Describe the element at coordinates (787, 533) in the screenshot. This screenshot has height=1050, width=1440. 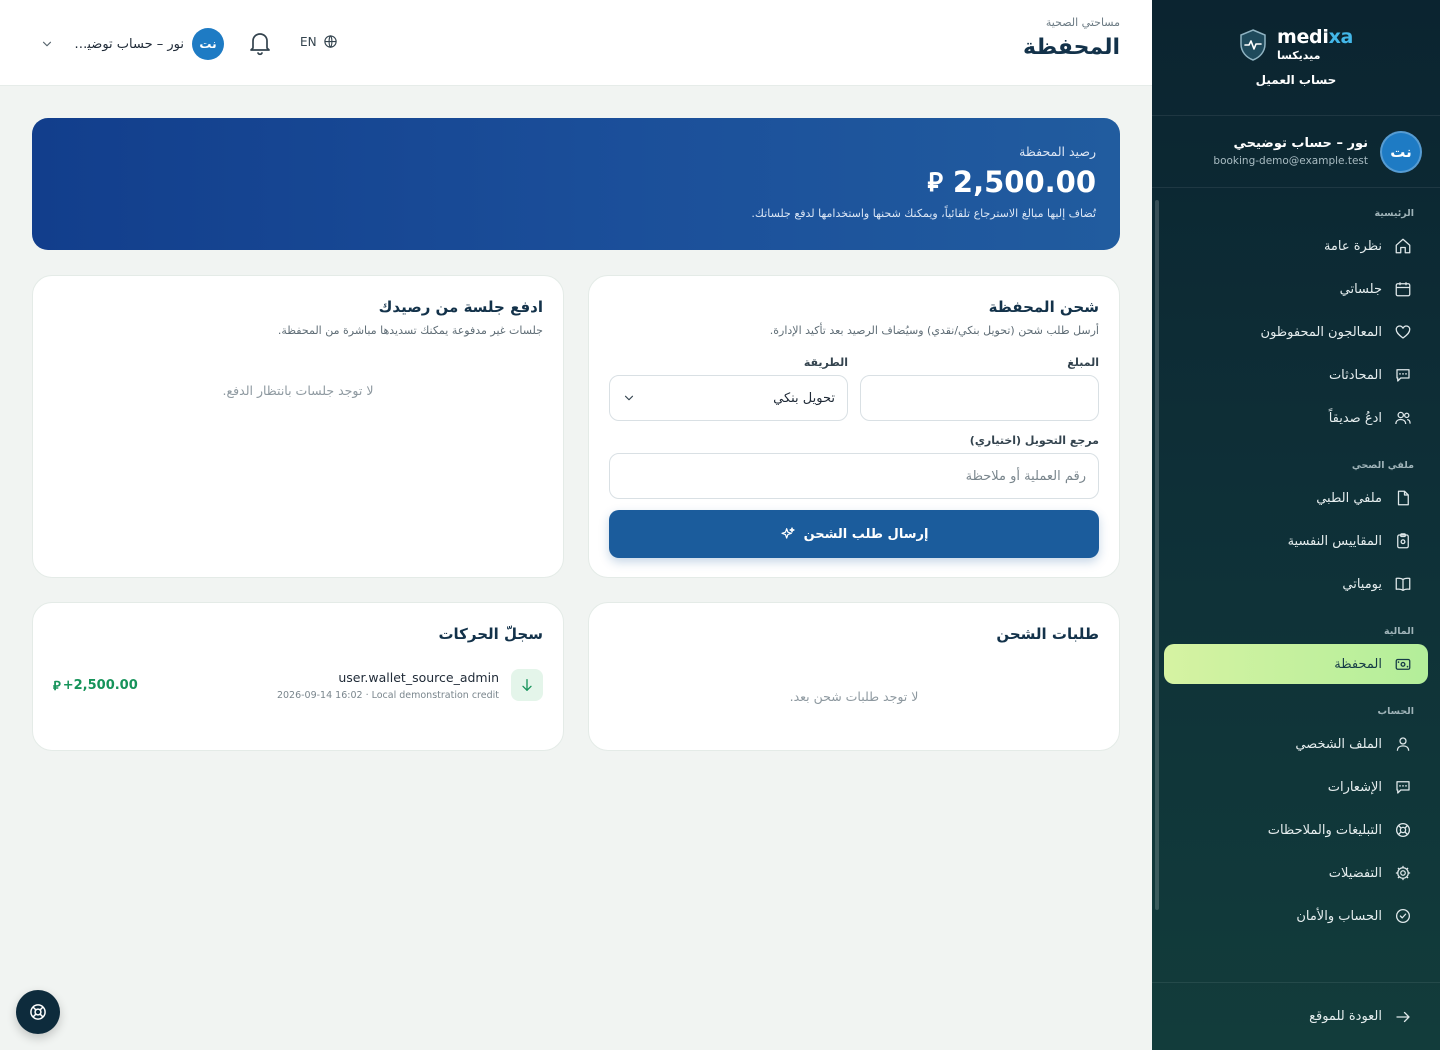
I see `sparkles-icon` at that location.